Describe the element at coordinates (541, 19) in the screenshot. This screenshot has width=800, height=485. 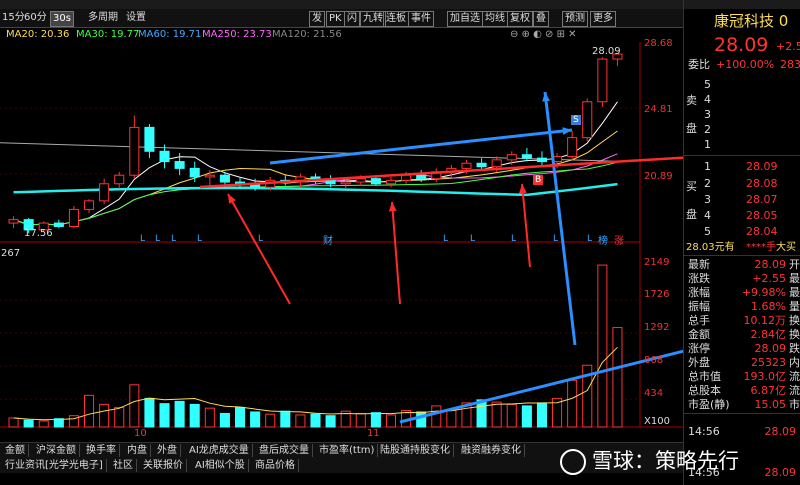
I see `overlay-button: 叠` at that location.